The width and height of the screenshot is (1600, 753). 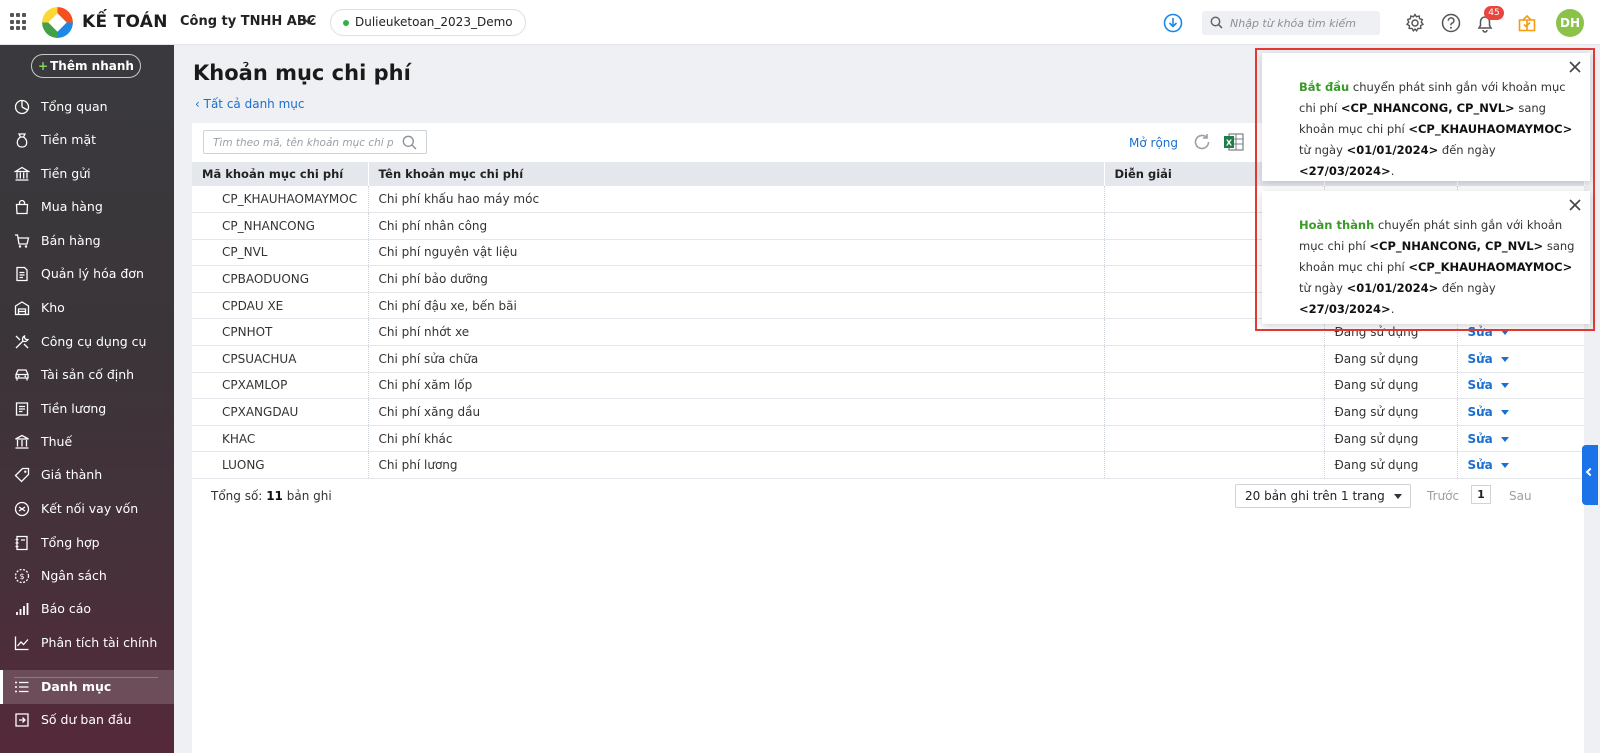 What do you see at coordinates (1315, 496) in the screenshot?
I see `page-size-value: 20 bản ghi trên 1 trang` at bounding box center [1315, 496].